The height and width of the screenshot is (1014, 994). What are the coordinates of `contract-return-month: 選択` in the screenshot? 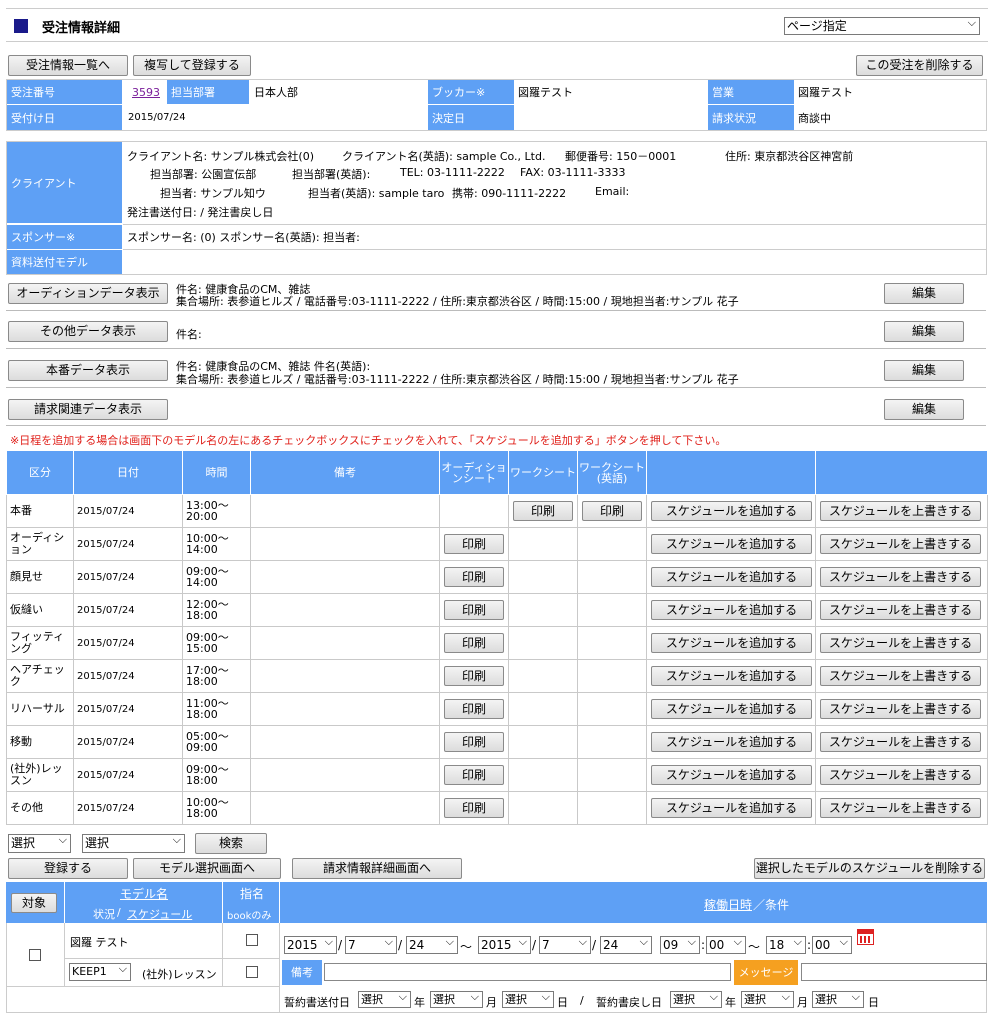 It's located at (767, 999).